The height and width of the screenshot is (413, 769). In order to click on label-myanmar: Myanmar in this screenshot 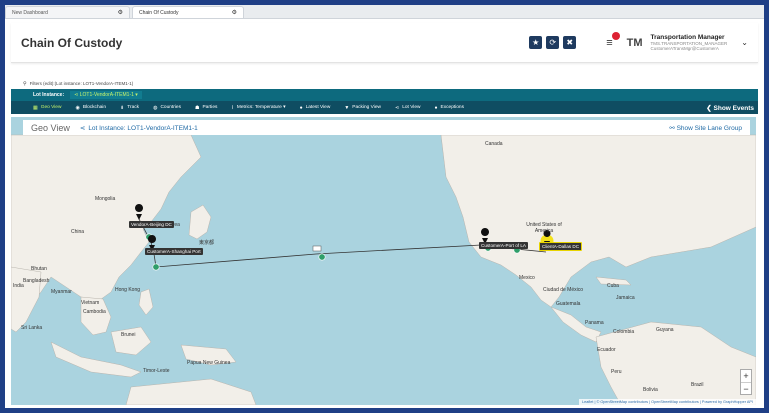, I will do `click(61, 292)`.